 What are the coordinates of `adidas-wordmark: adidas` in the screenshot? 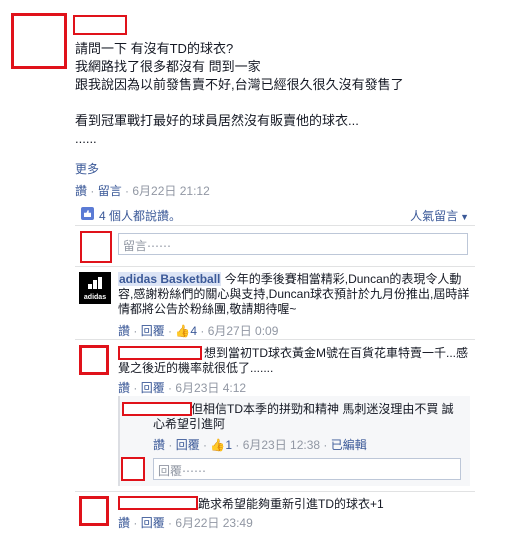 It's located at (95, 297).